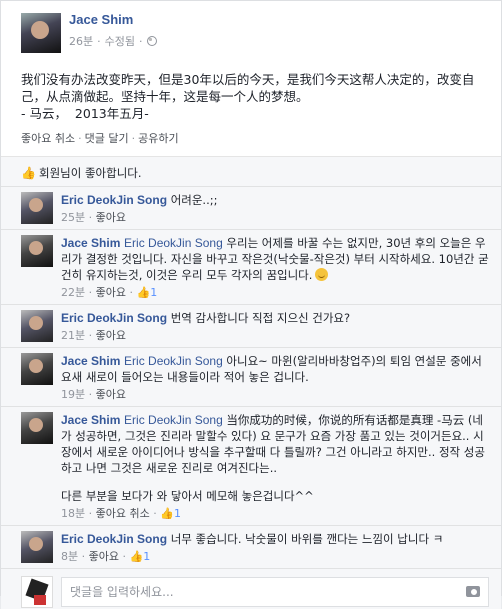 The image size is (502, 609). I want to click on post-header: Jace Shim 26분 · 수정됨 ·, so click(255, 34).